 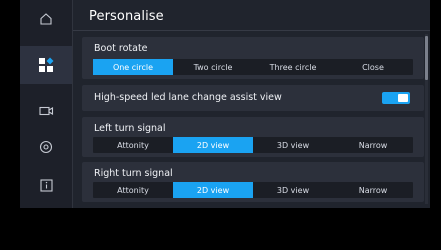 I want to click on personalise-icon, so click(x=46, y=64).